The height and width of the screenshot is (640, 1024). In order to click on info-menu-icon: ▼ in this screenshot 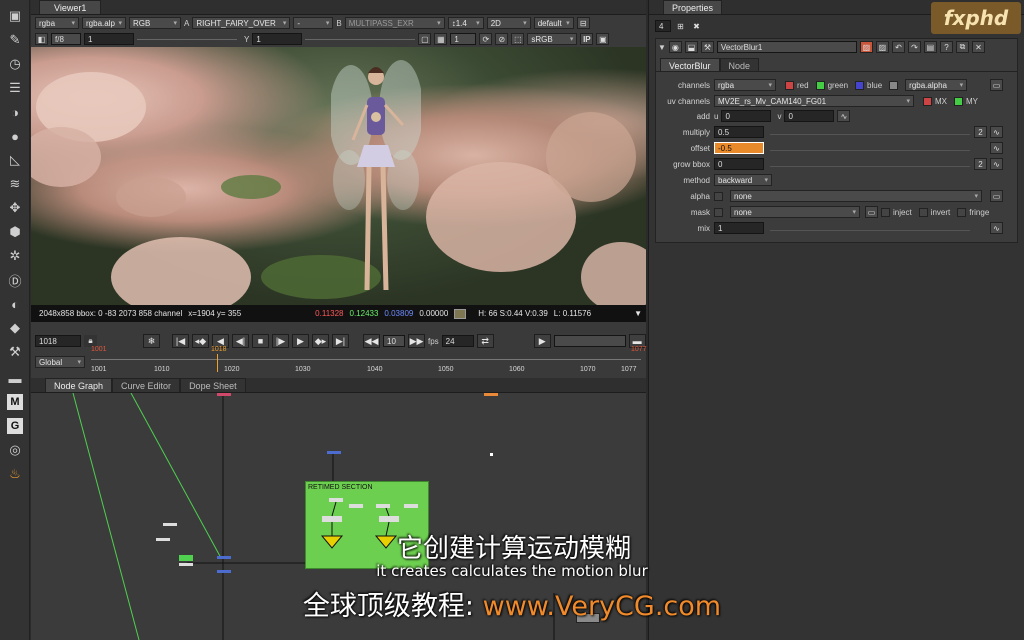, I will do `click(638, 313)`.